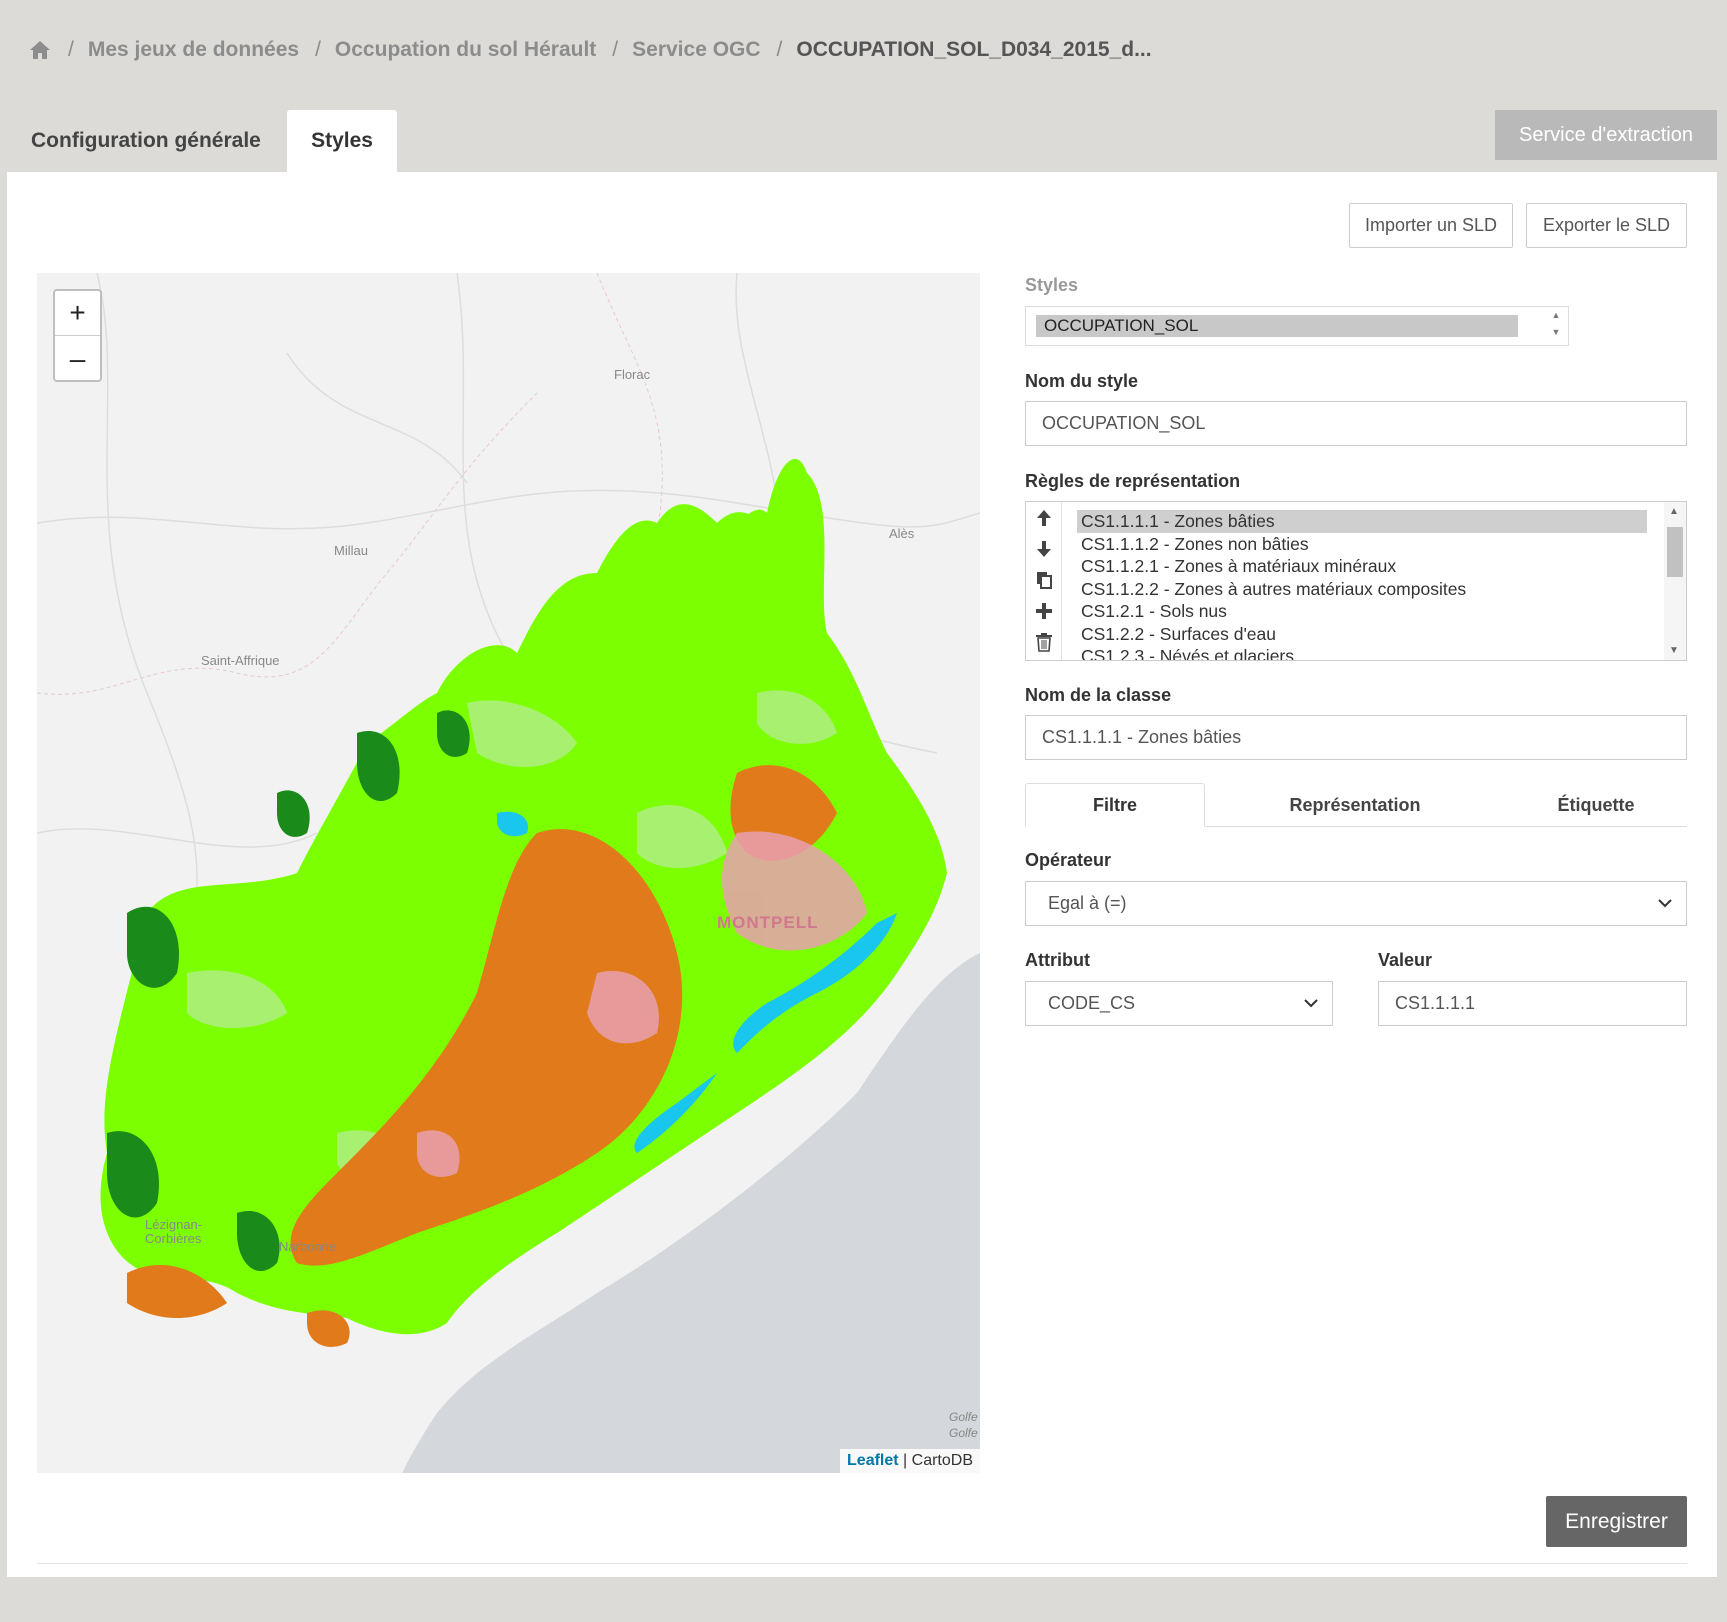 The image size is (1727, 1622). I want to click on tab-label: Étiquette, so click(1596, 805).